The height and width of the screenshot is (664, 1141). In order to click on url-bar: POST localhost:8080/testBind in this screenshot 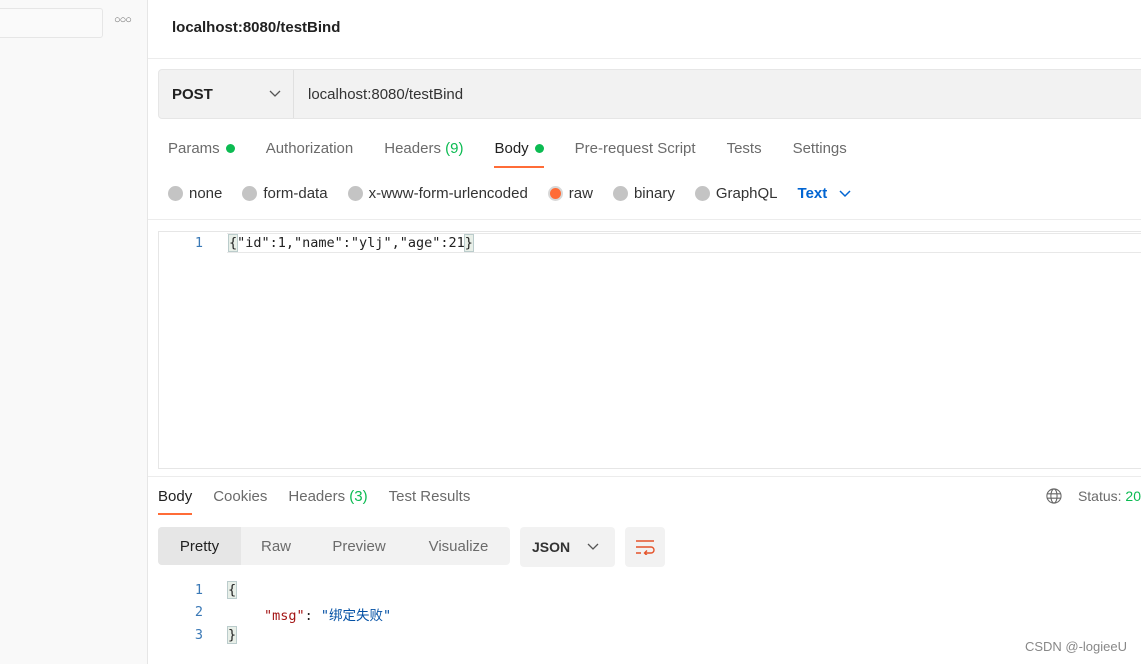, I will do `click(649, 94)`.